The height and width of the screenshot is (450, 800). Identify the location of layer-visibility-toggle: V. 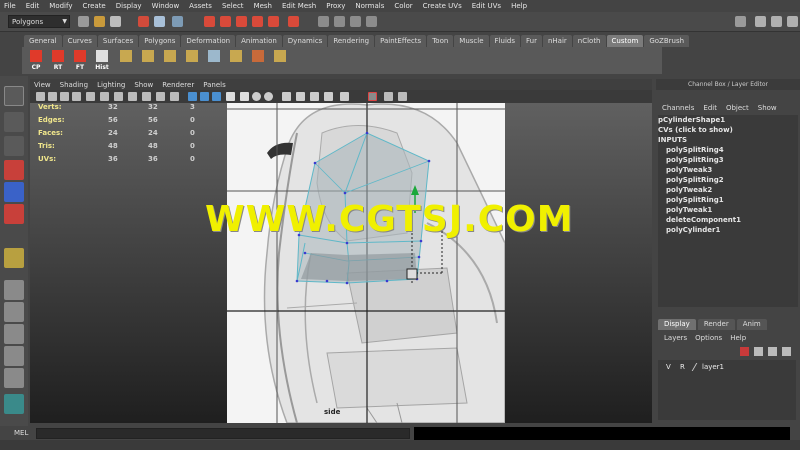
(668, 367).